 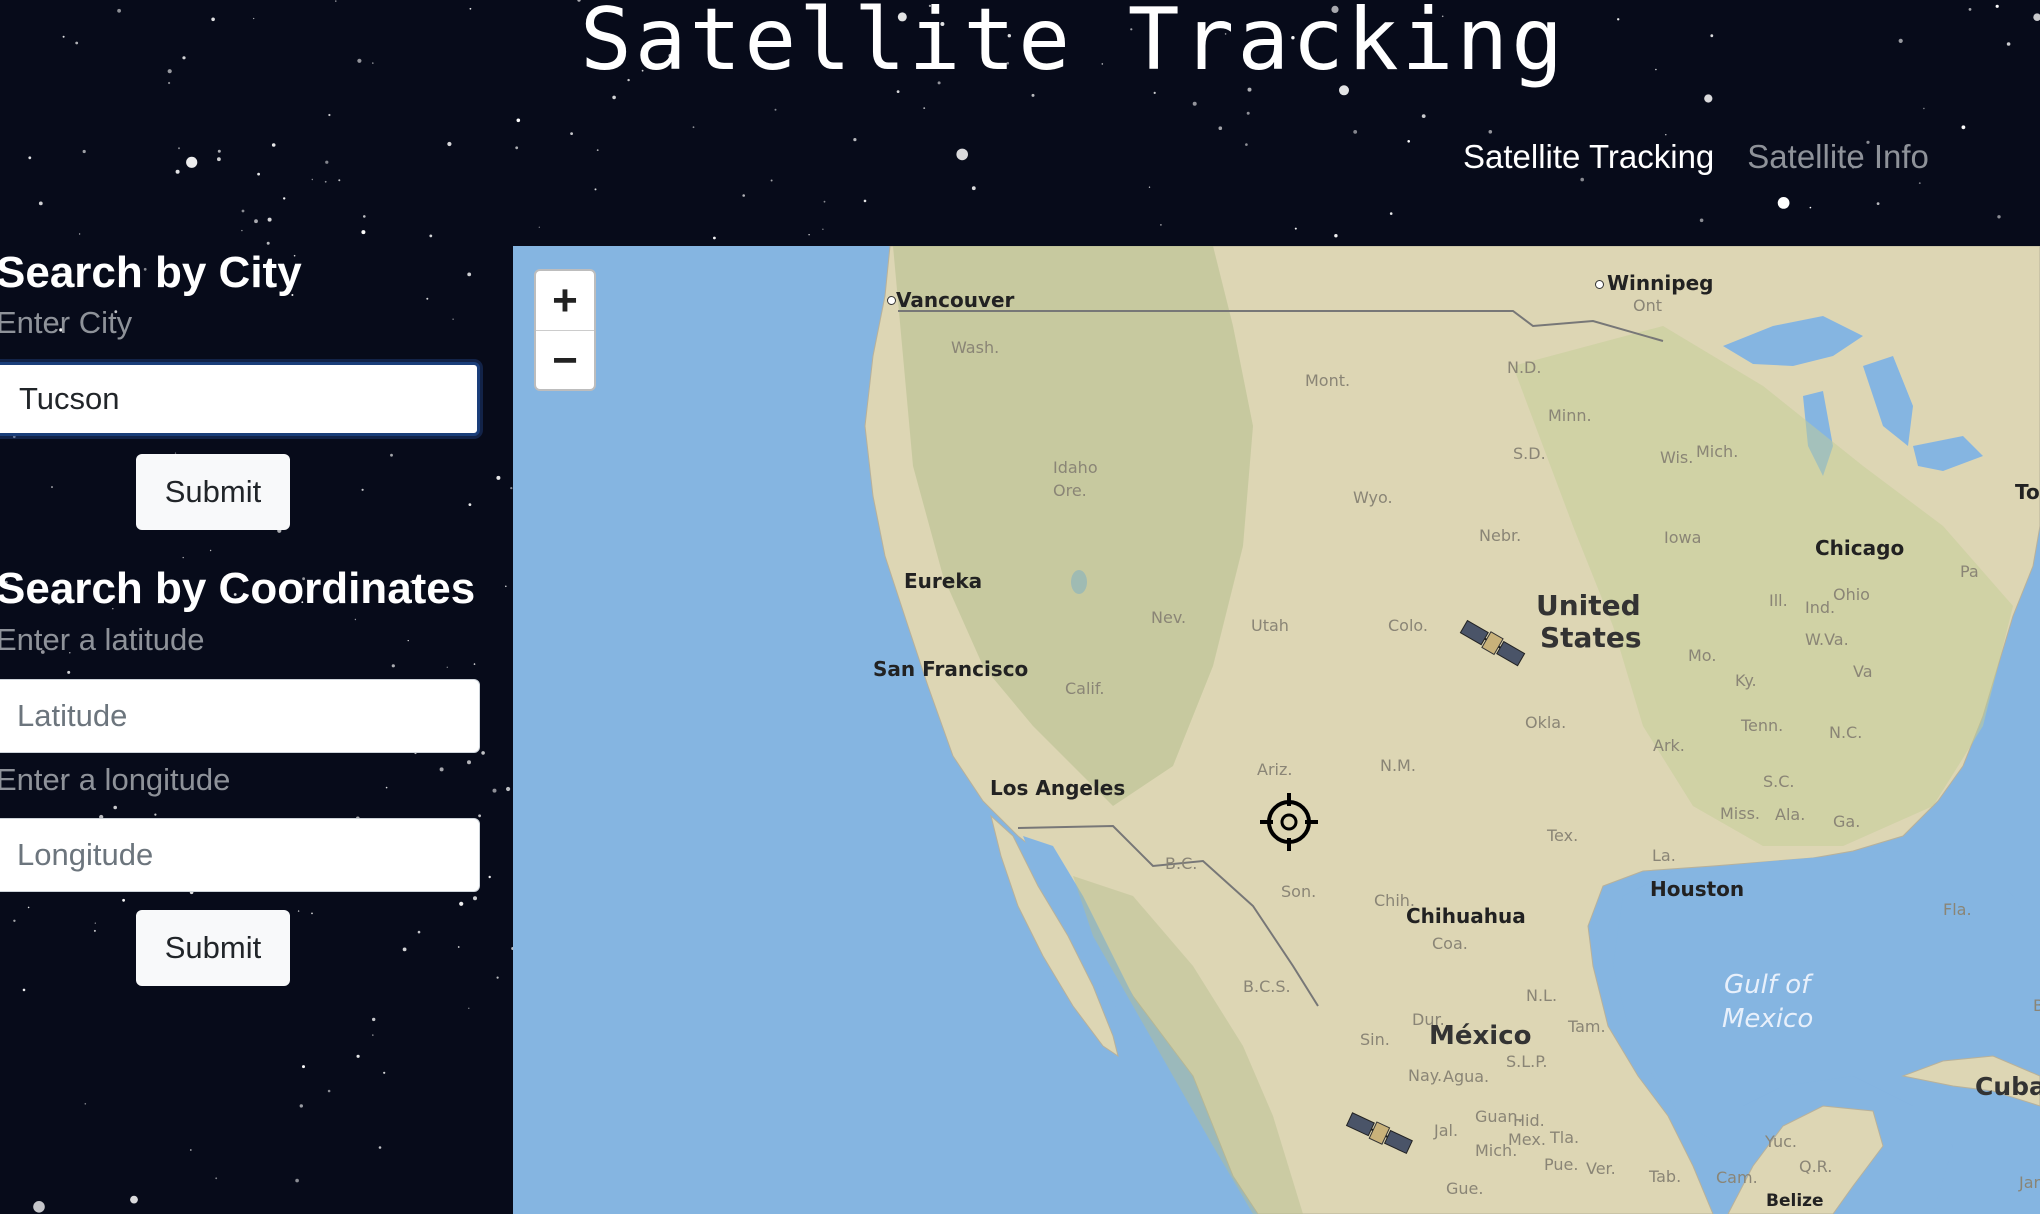 What do you see at coordinates (1790, 814) in the screenshot?
I see `region-label: Ala.` at bounding box center [1790, 814].